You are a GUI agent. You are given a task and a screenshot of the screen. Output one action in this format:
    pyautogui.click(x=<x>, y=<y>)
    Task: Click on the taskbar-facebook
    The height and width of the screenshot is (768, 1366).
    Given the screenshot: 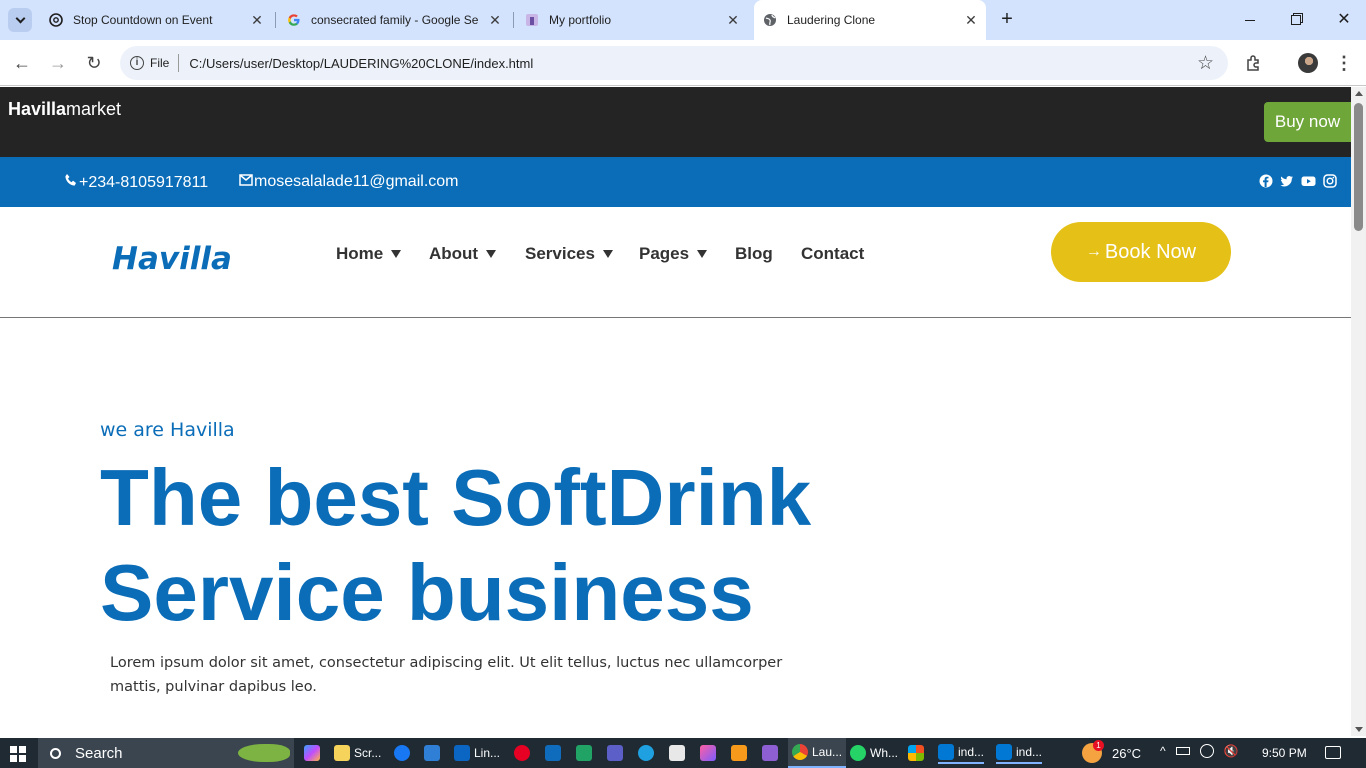 What is the action you would take?
    pyautogui.click(x=404, y=753)
    